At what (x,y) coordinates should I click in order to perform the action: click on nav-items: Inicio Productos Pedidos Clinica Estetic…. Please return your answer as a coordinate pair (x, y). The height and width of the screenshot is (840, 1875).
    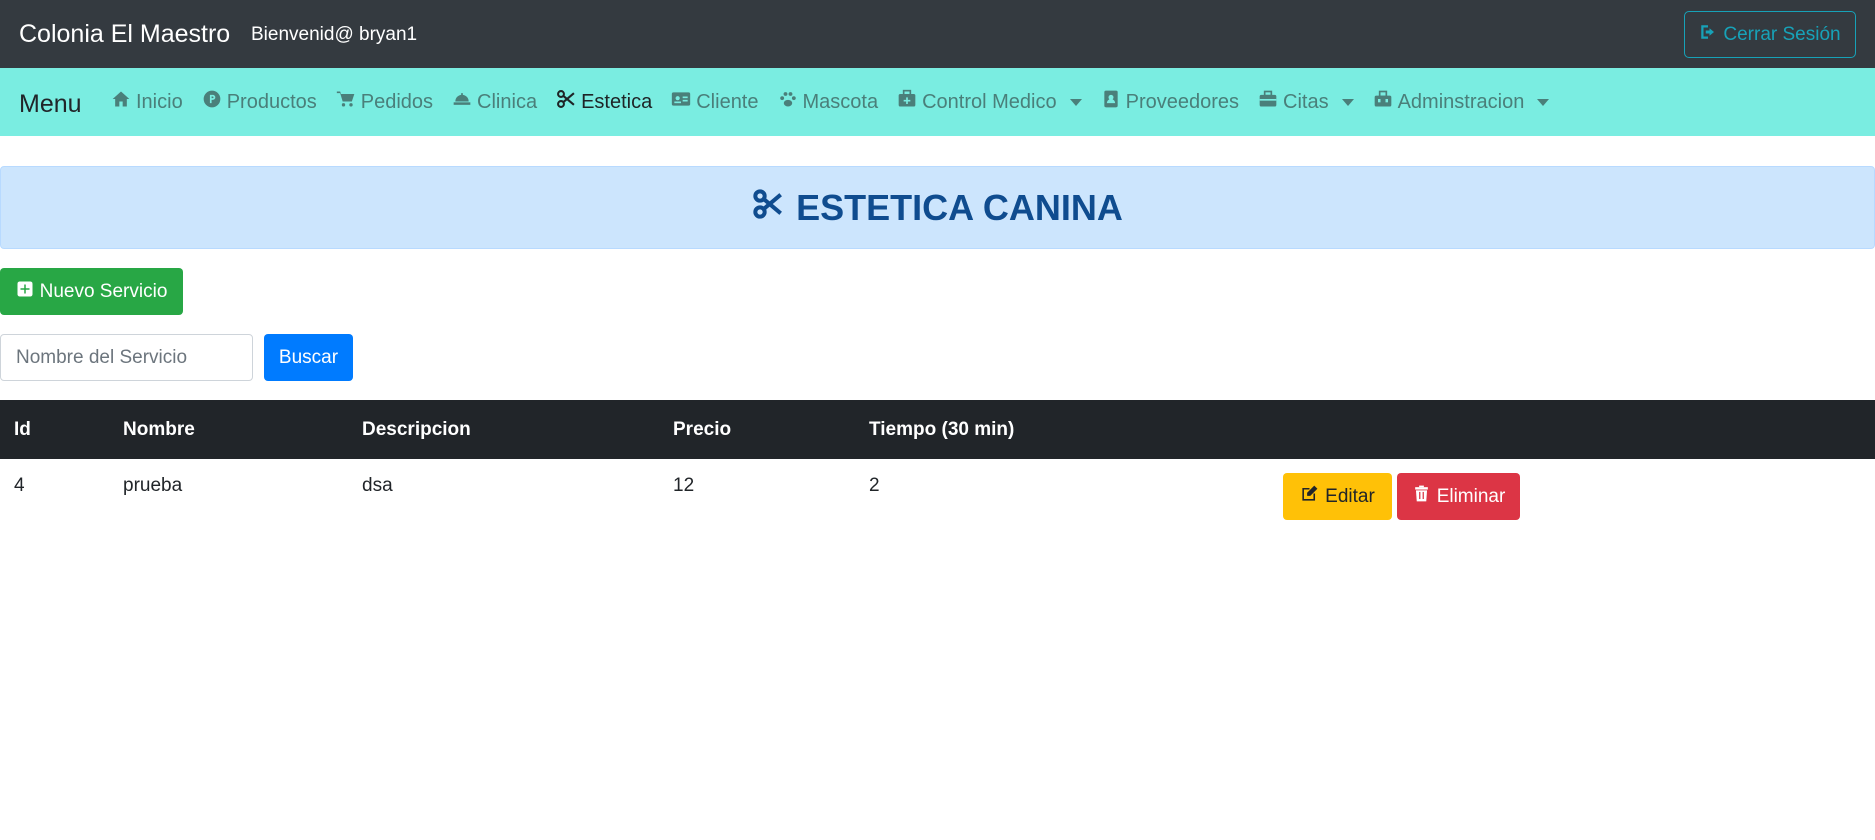
    Looking at the image, I should click on (839, 102).